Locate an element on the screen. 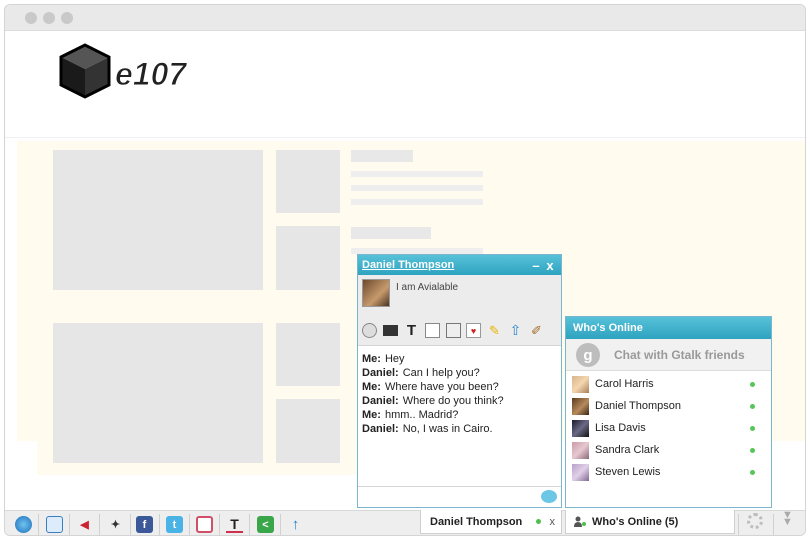 This screenshot has width=810, height=540. message-text: hmm.. Madrid? is located at coordinates (421, 415).